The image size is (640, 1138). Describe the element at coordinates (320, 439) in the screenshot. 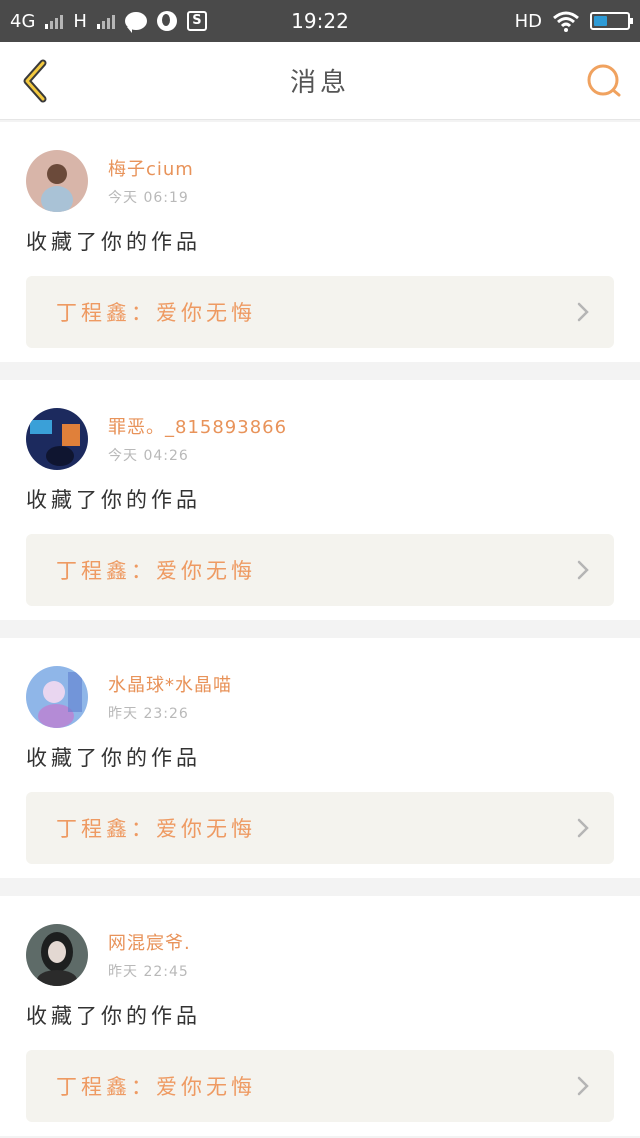

I see `message-header: 罪恶。_815893866 今天 04:26` at that location.